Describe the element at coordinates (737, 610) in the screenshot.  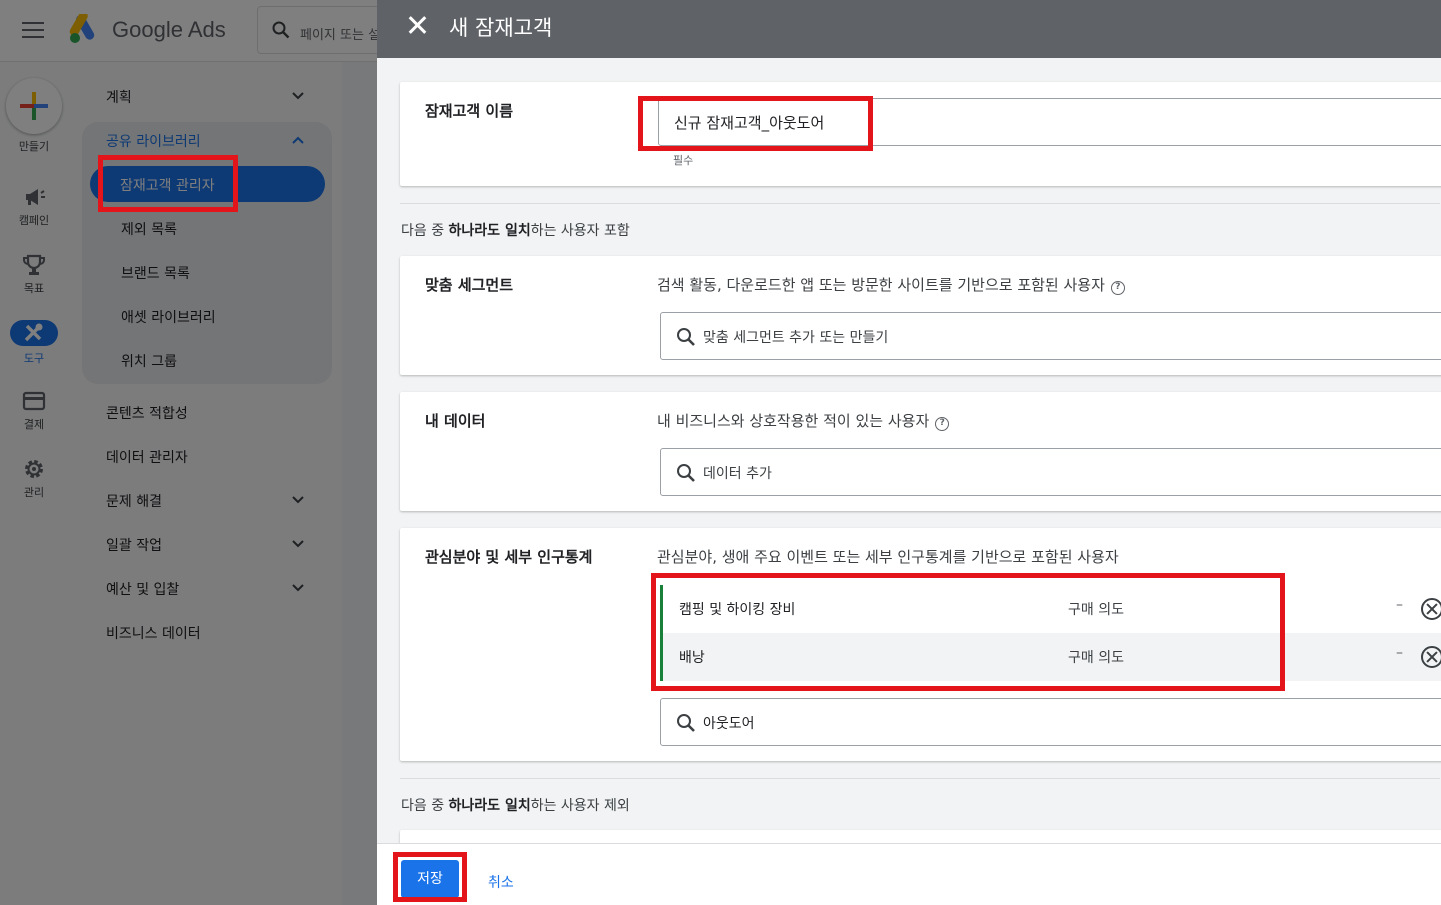
I see `segment-name: 캠핑 및 하이킹 장비` at that location.